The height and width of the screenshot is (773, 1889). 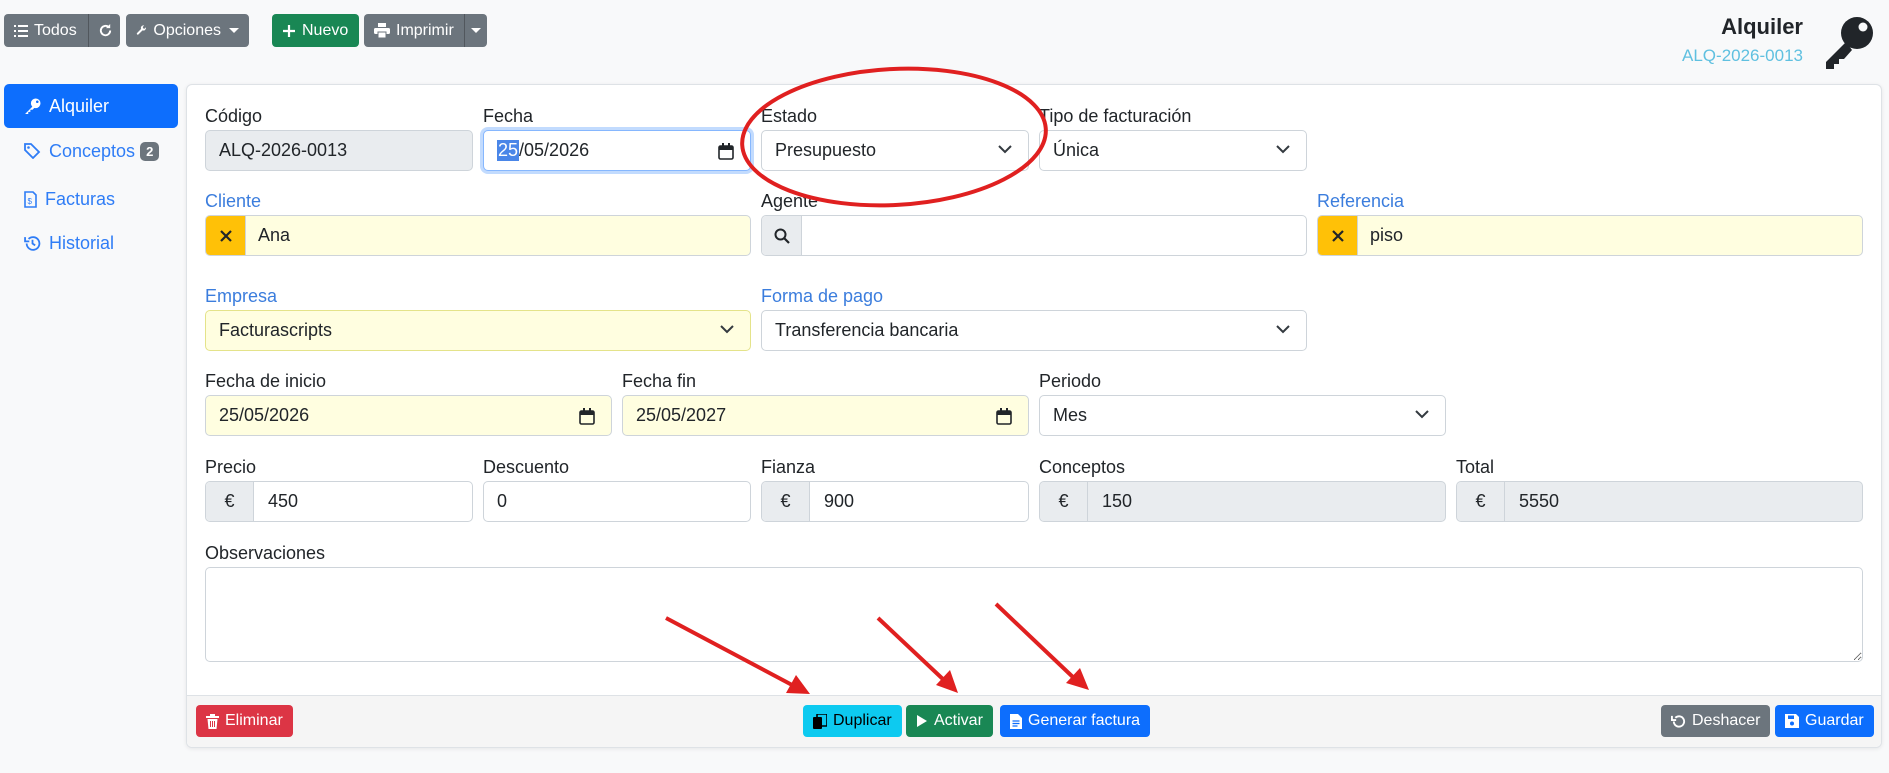 I want to click on new-button: Nuevo, so click(x=315, y=30).